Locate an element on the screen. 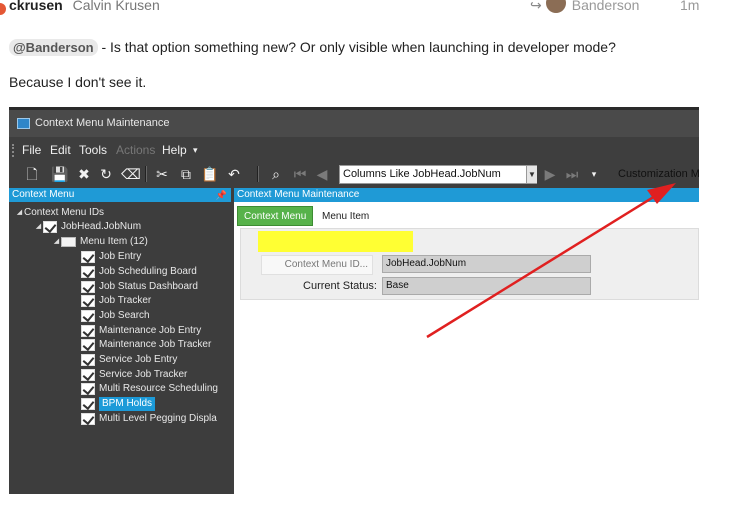 The width and height of the screenshot is (743, 508). tree-label: Job Status Dashboard is located at coordinates (148, 286).